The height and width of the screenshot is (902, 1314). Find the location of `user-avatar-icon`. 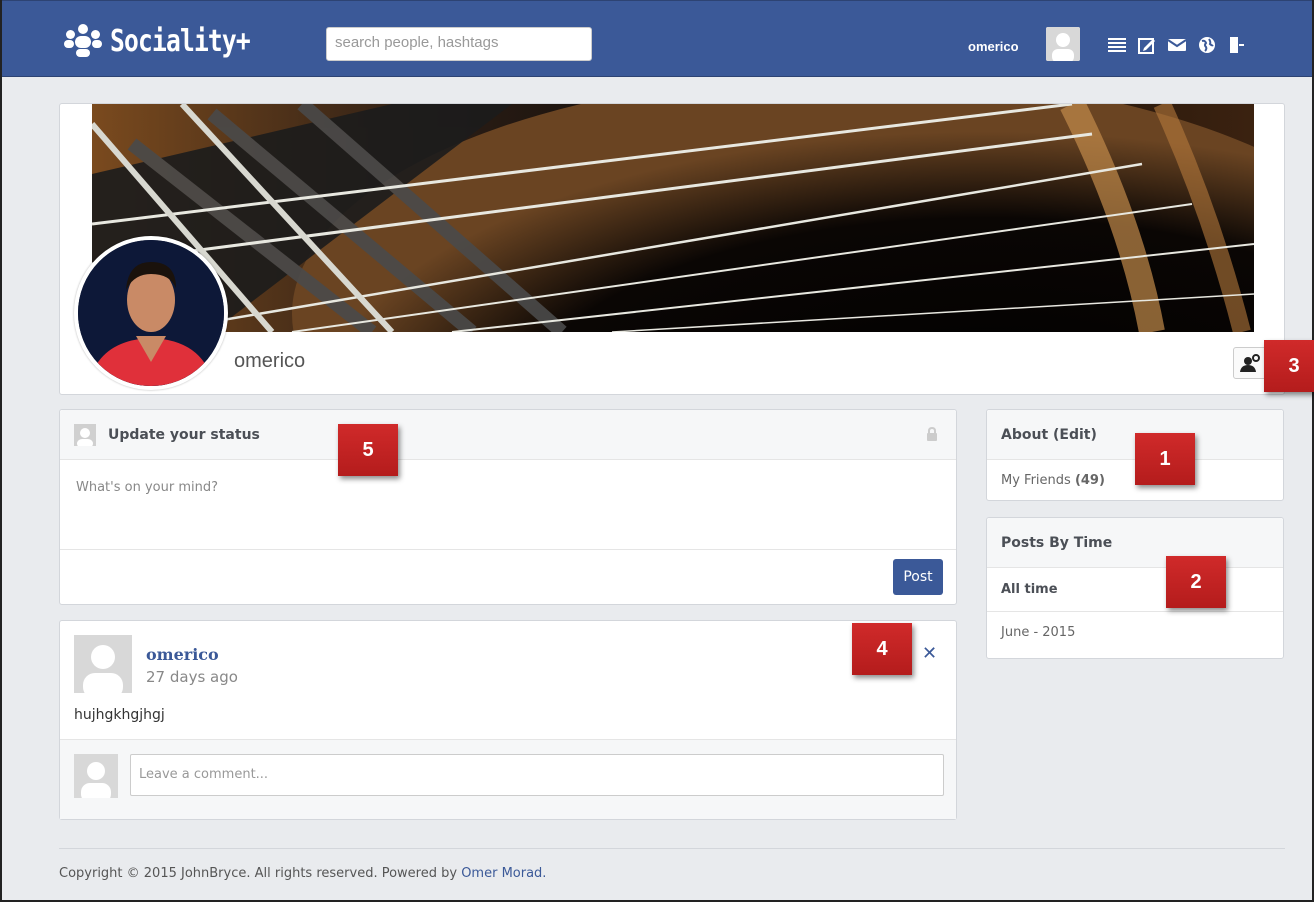

user-avatar-icon is located at coordinates (85, 434).